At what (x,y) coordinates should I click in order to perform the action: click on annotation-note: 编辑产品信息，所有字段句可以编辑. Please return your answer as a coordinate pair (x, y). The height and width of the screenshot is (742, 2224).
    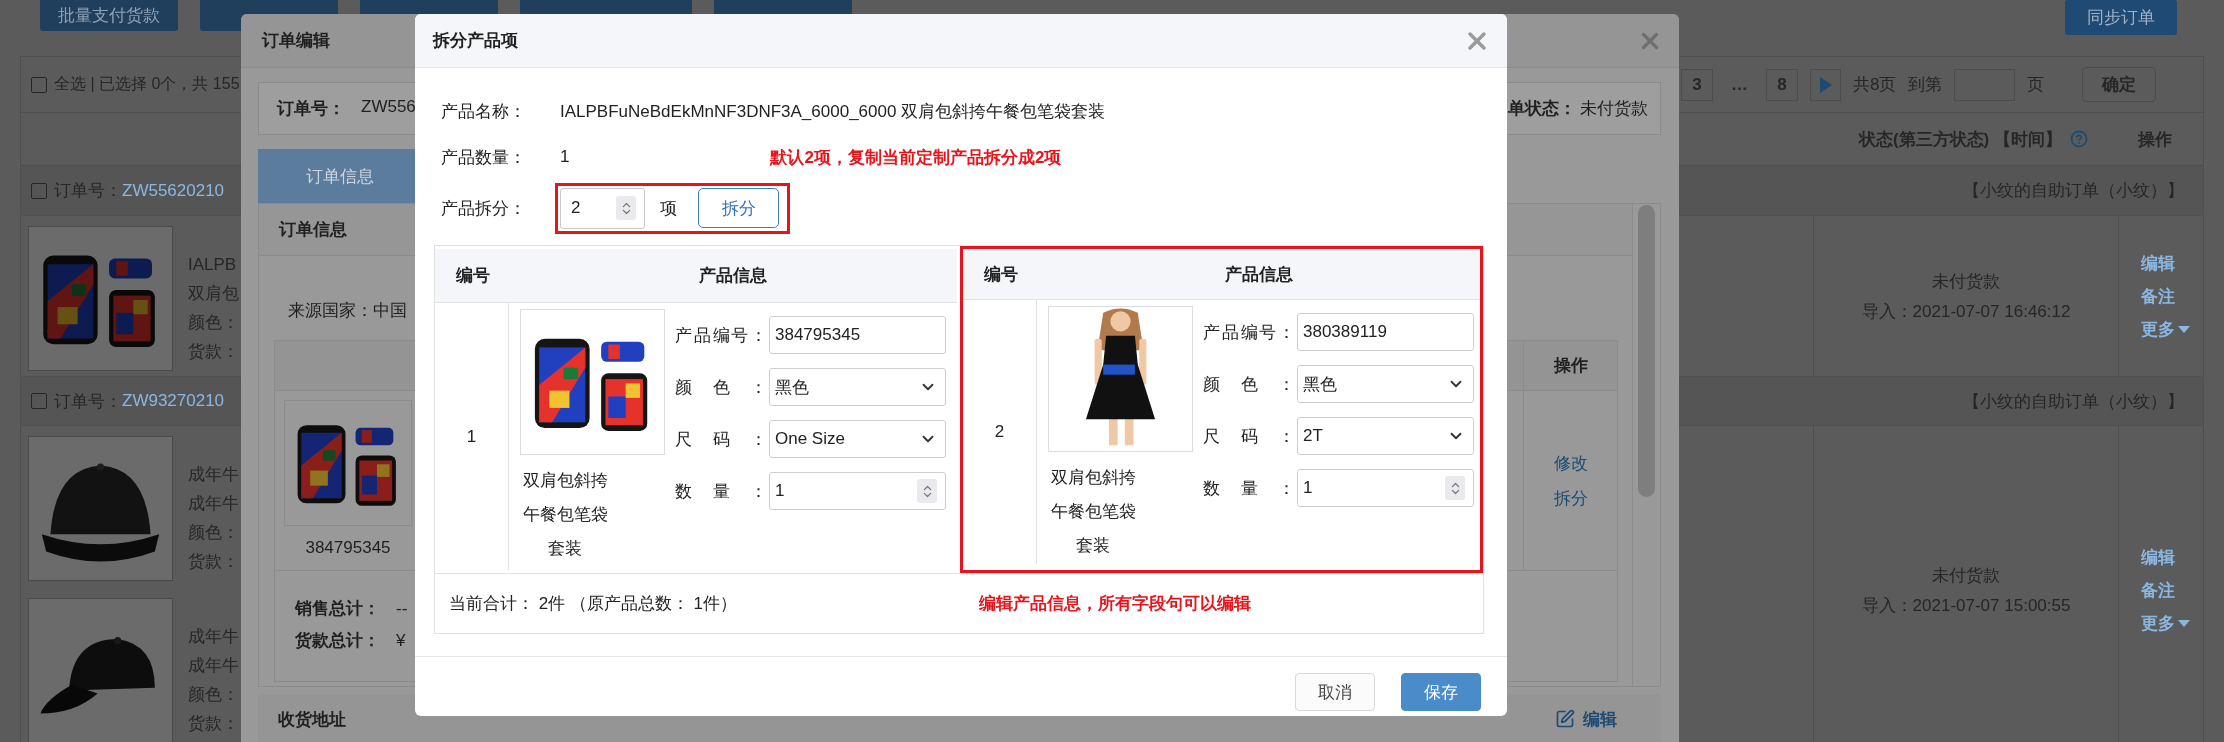
    Looking at the image, I should click on (1115, 604).